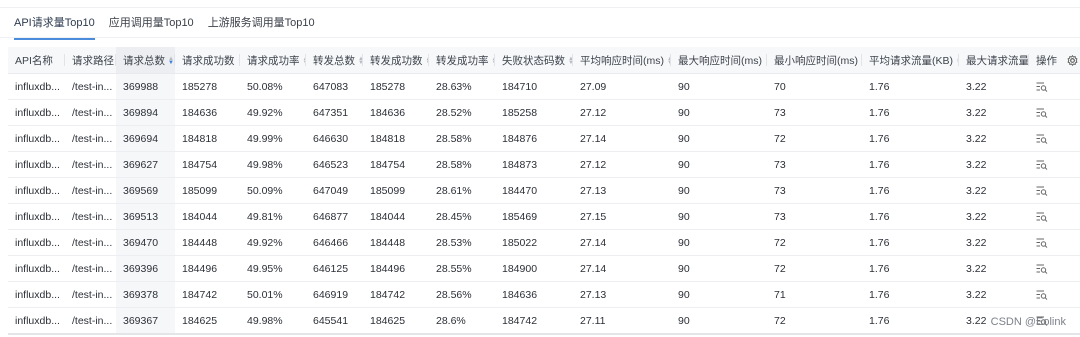  Describe the element at coordinates (814, 138) in the screenshot. I see `table-cell: 72` at that location.